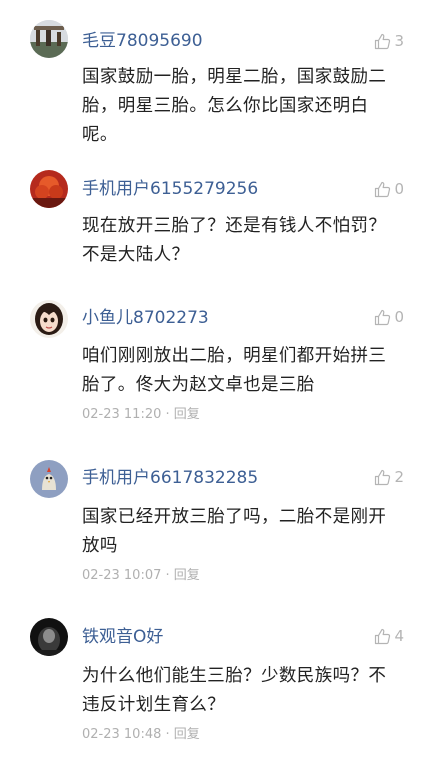 The image size is (426, 757). I want to click on comment-meta: 02-23 10:48 · 回复, so click(141, 735).